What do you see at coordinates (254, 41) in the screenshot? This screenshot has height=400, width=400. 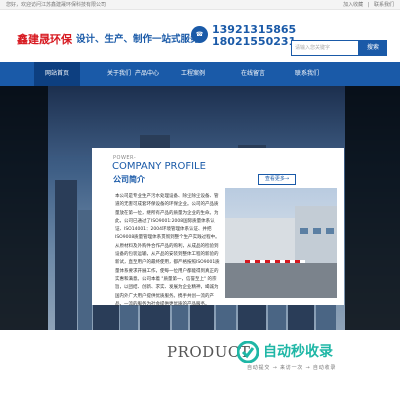 I see `phone-2: 18021550231` at bounding box center [254, 41].